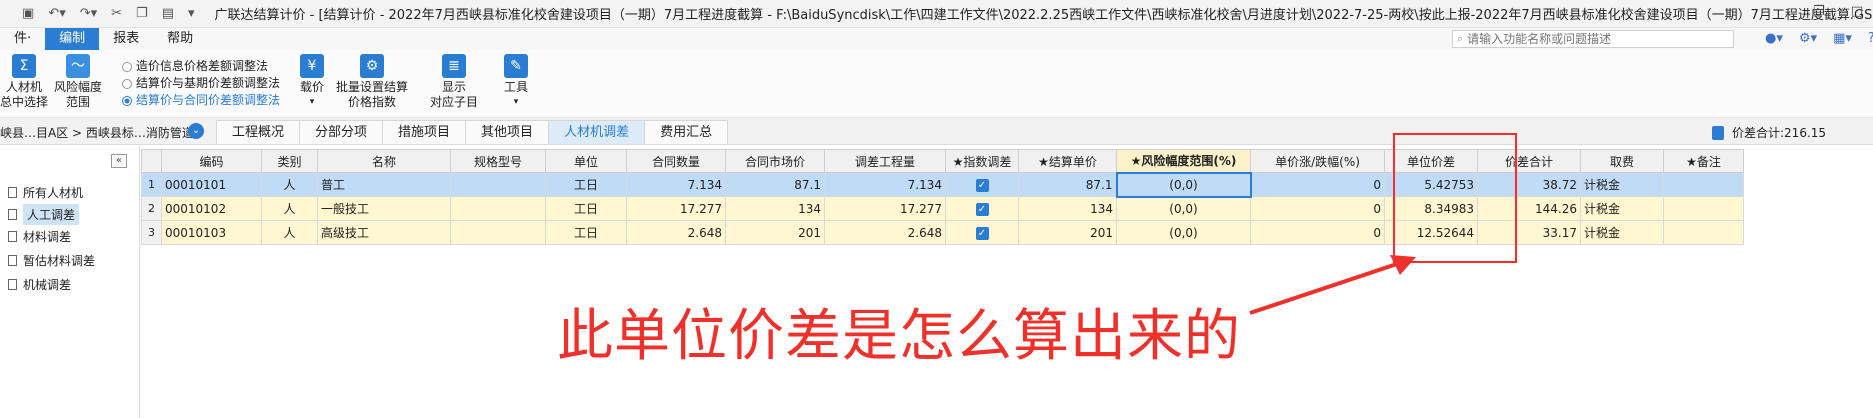 The image size is (1873, 418). I want to click on menu-edit: 编制, so click(72, 39).